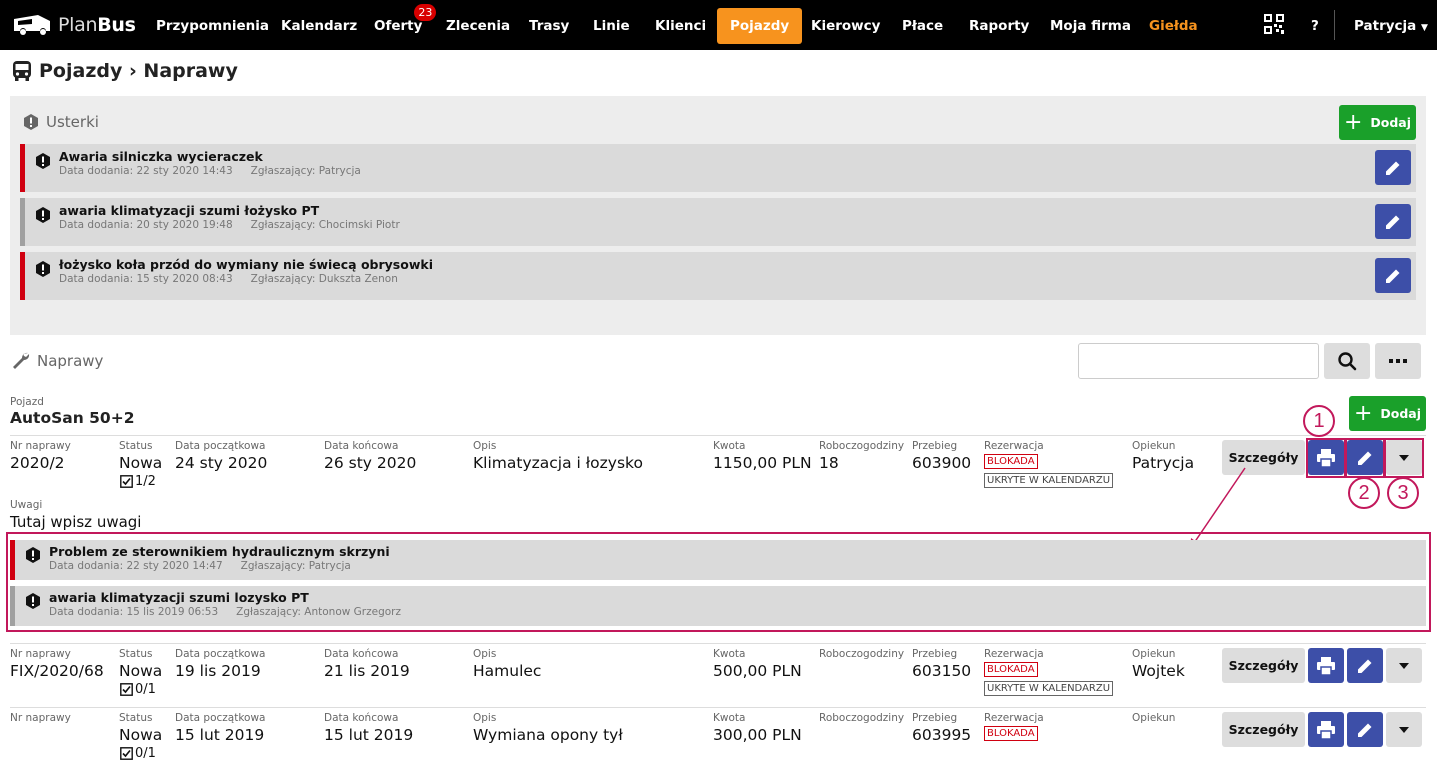 The width and height of the screenshot is (1437, 770). What do you see at coordinates (558, 463) in the screenshot?
I see `repair-description: Klimatyzacja i łozysko` at bounding box center [558, 463].